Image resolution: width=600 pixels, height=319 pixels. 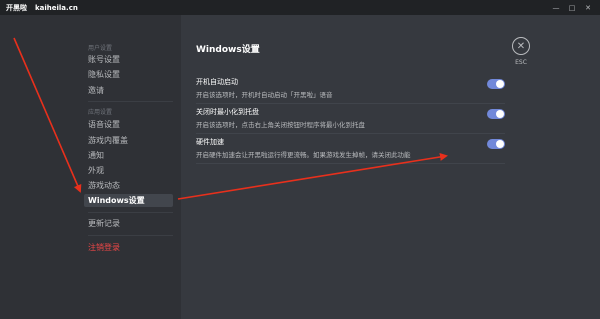 I want to click on app-settings-header: 应用设置, so click(x=100, y=112).